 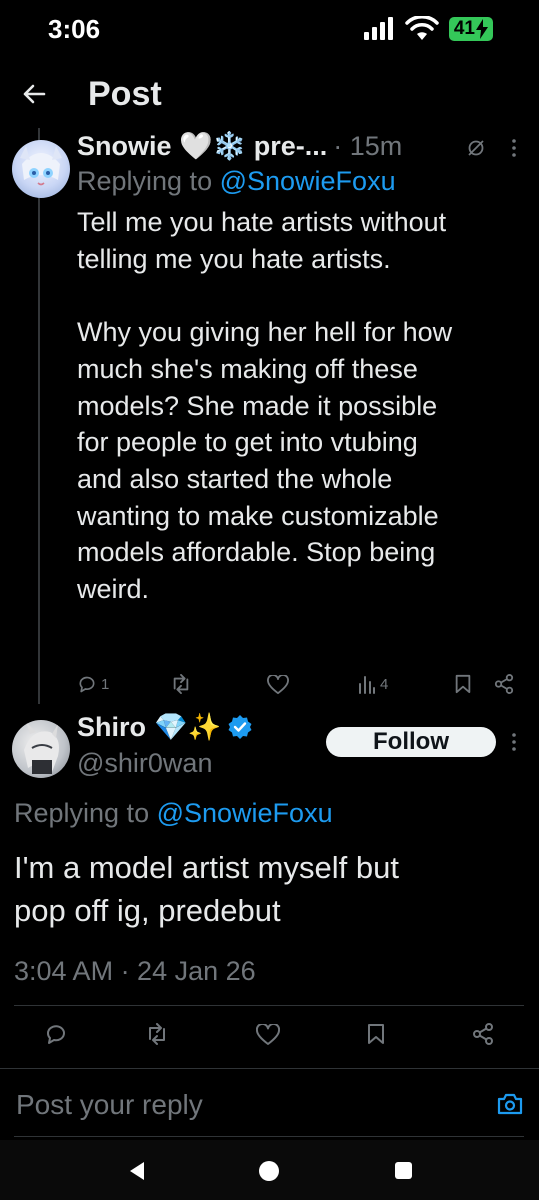 I want to click on follow-button: Follow, so click(x=411, y=742).